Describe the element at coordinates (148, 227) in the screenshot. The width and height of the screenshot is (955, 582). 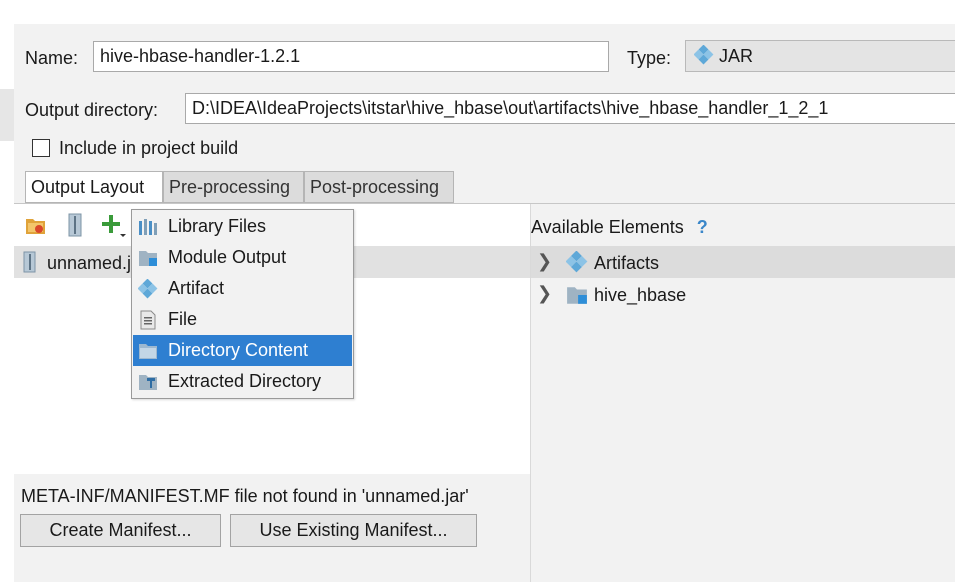
I see `library-icon` at that location.